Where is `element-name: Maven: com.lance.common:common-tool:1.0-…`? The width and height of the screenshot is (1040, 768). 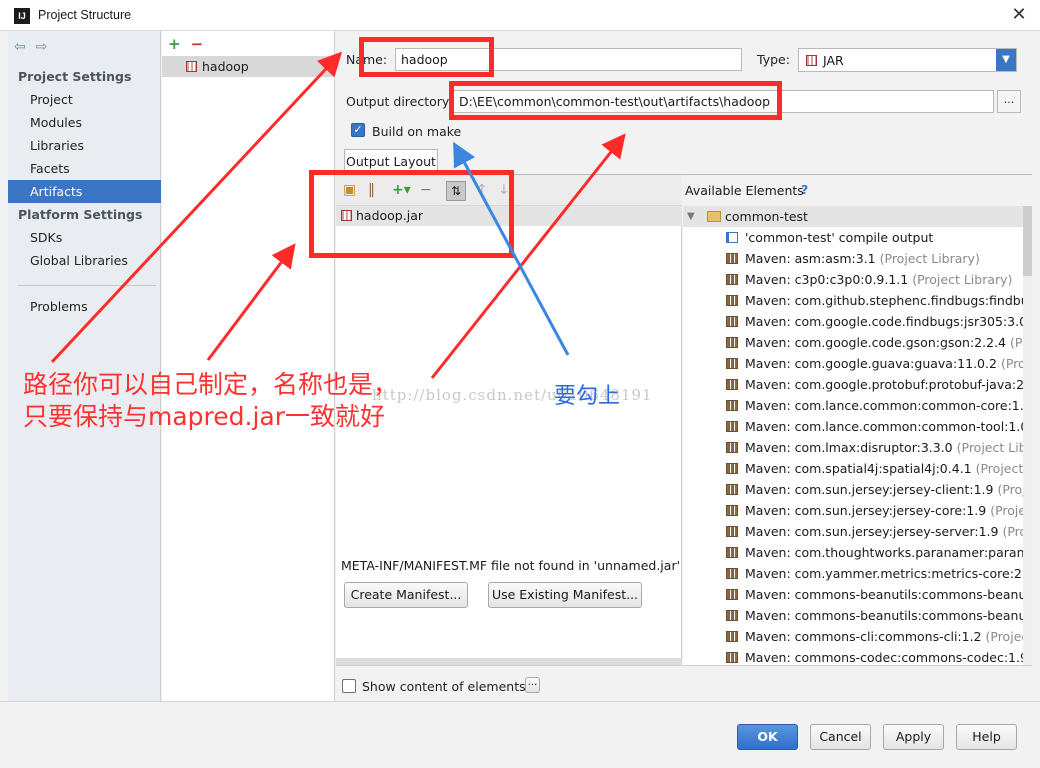 element-name: Maven: com.lance.common:common-tool:1.0-… is located at coordinates (888, 426).